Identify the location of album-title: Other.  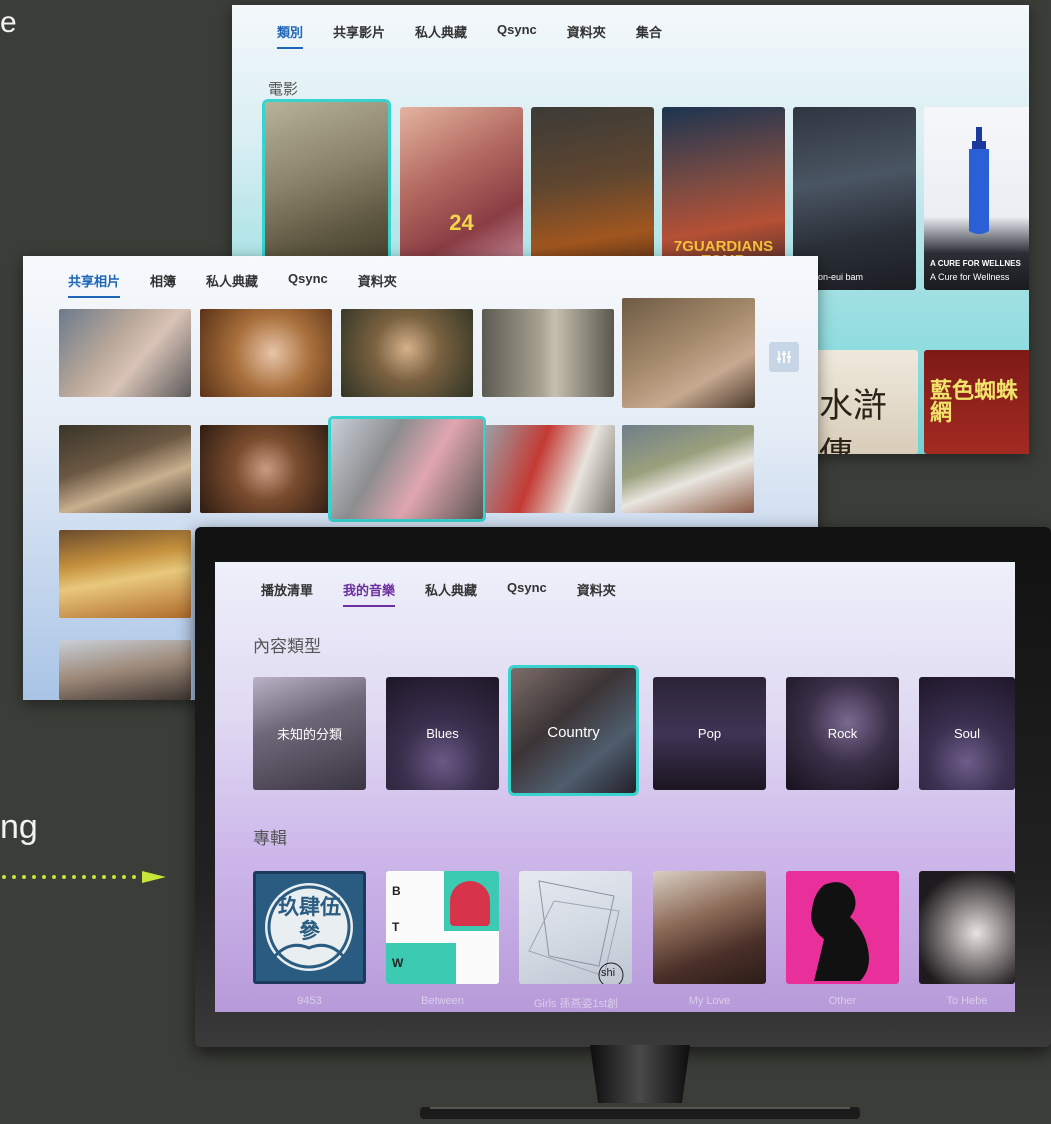
(842, 1001).